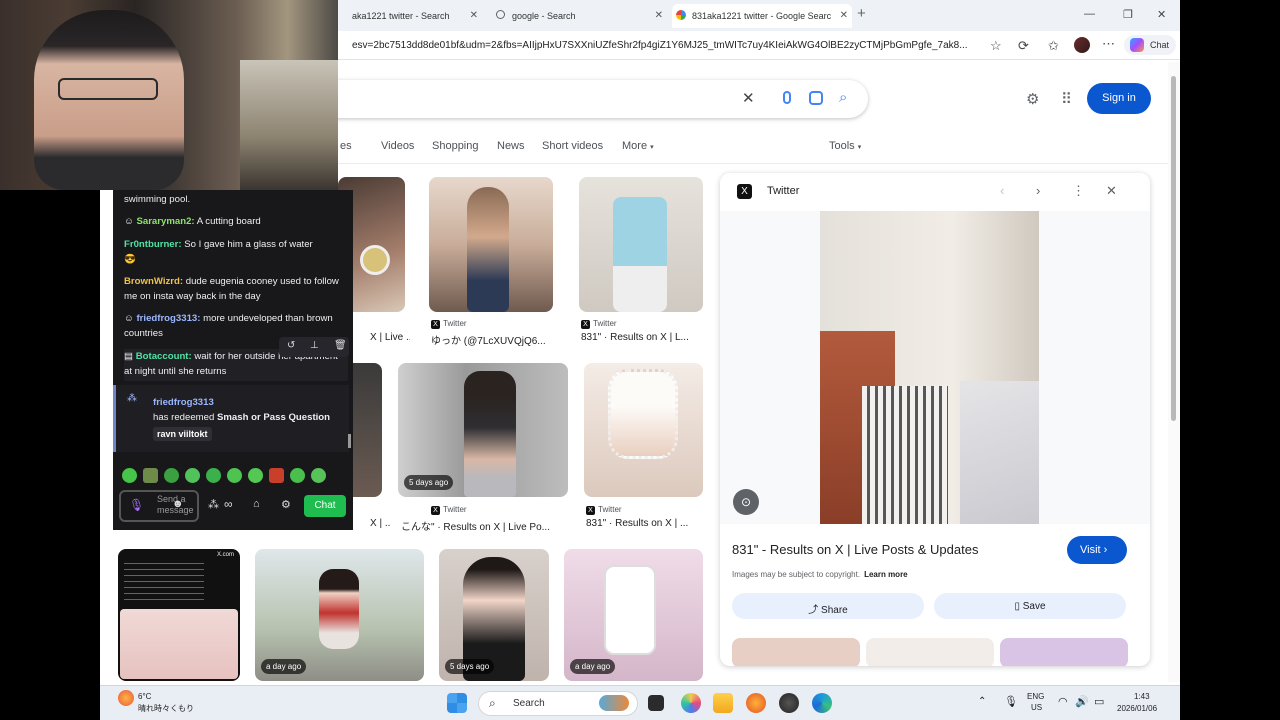  What do you see at coordinates (886, 574) in the screenshot?
I see `learn-more-link: Learn more` at bounding box center [886, 574].